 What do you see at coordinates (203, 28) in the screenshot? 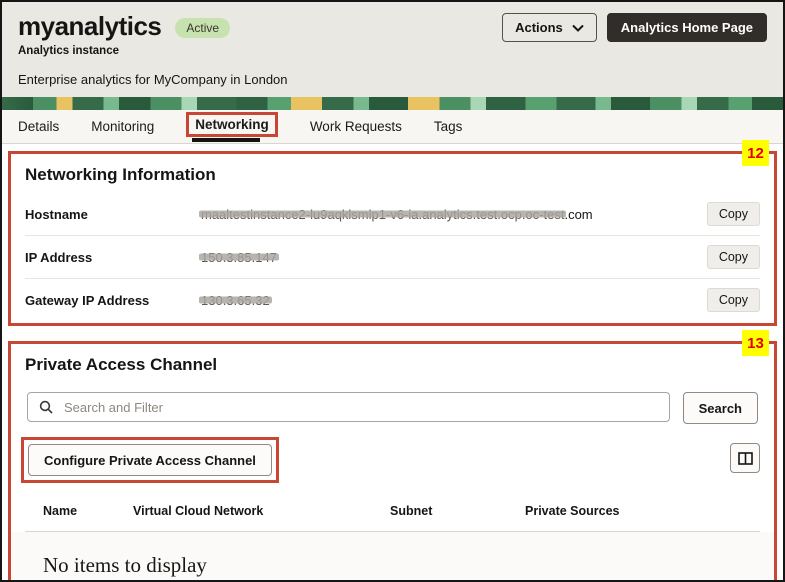
I see `status-badge: Active` at bounding box center [203, 28].